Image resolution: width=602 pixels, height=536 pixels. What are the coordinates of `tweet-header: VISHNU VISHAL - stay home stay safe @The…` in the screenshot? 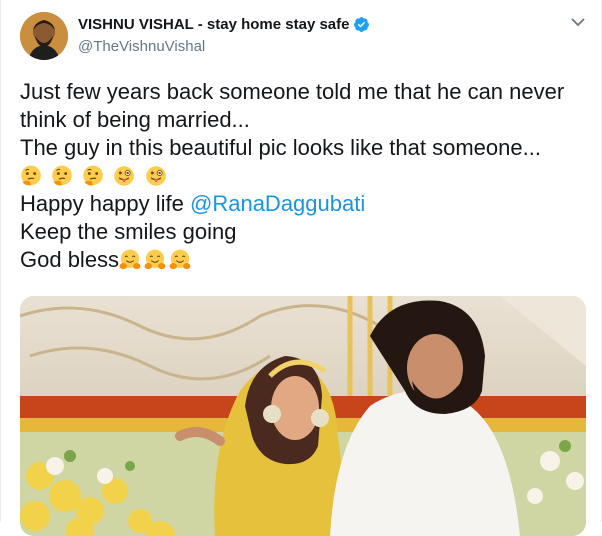 It's located at (305, 37).